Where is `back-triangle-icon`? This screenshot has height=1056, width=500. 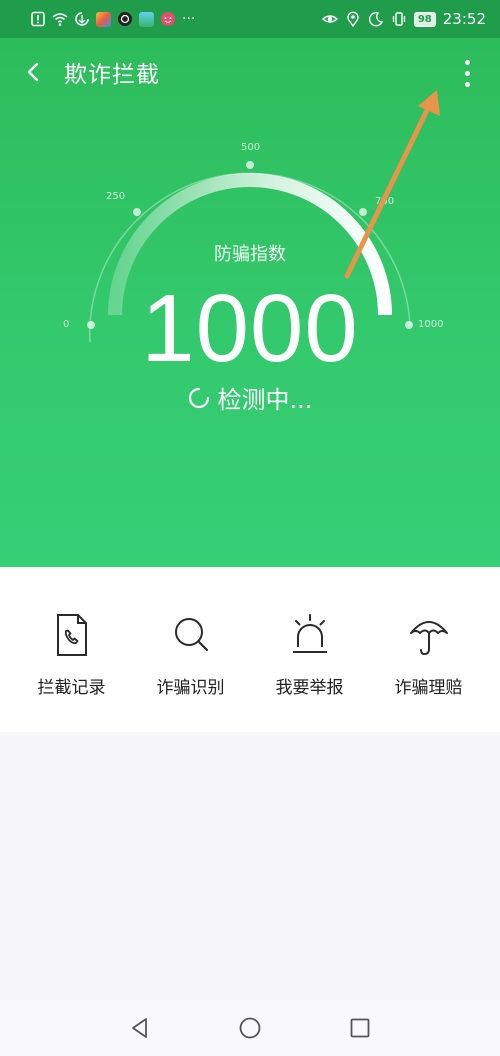 back-triangle-icon is located at coordinates (139, 1028).